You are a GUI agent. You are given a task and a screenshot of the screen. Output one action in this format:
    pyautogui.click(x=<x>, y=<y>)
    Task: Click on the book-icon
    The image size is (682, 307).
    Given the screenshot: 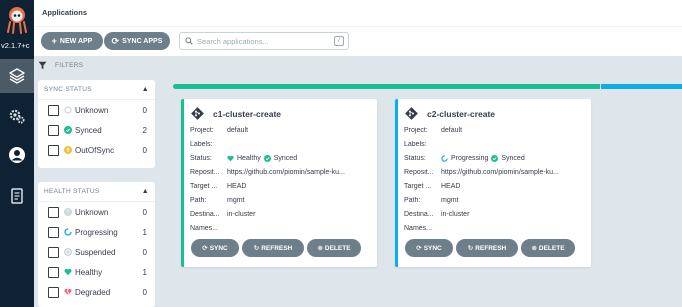 What is the action you would take?
    pyautogui.click(x=17, y=196)
    